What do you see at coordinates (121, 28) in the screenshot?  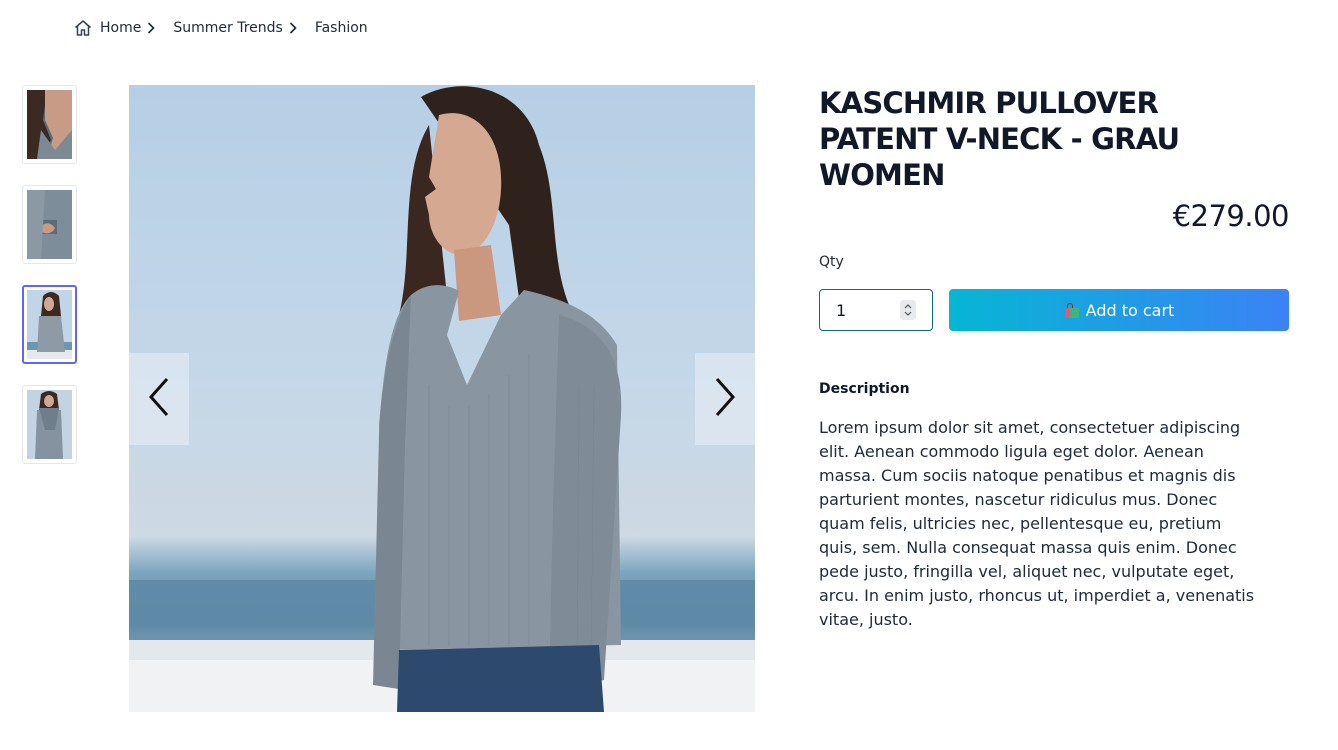 I see `breadcrumb-home-label: Home` at bounding box center [121, 28].